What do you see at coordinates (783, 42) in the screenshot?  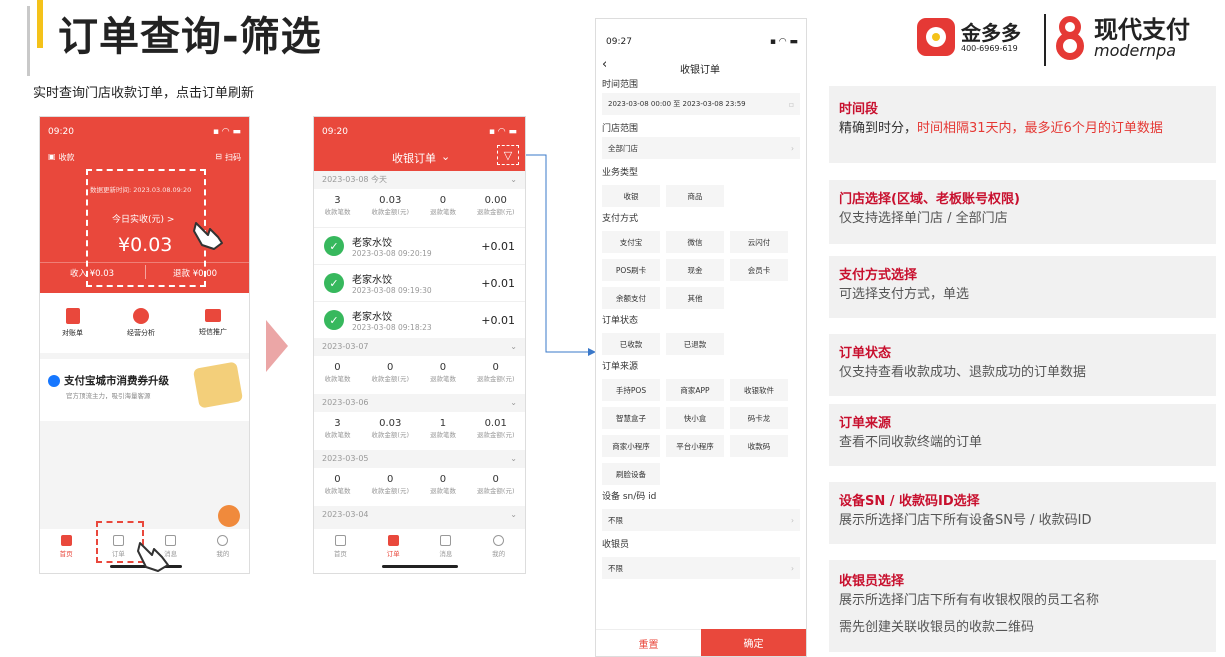 I see `status-icons-3: ▪ ◠ ▬` at bounding box center [783, 42].